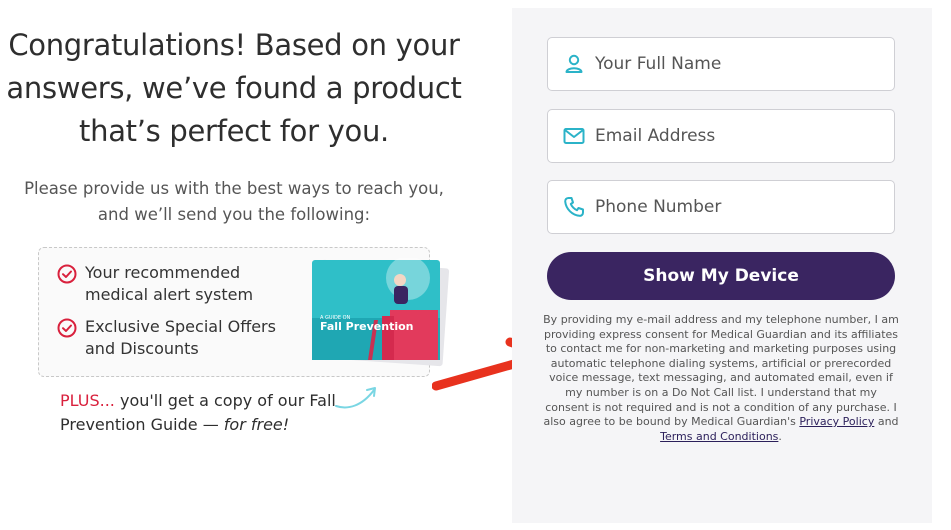  I want to click on privacy-policy-link: Privacy Policy, so click(836, 421).